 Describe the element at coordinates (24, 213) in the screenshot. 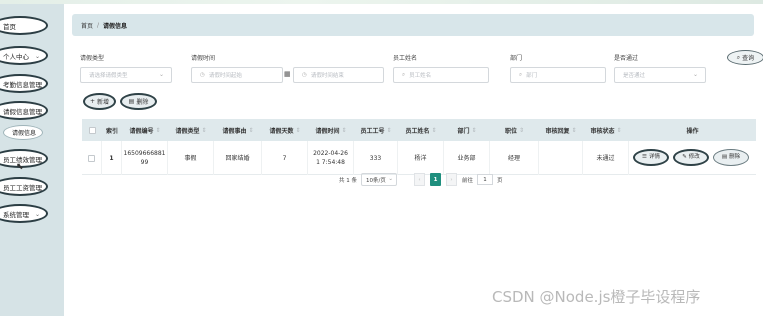

I see `sidebar-item-system: 系统管理 ⌄` at that location.